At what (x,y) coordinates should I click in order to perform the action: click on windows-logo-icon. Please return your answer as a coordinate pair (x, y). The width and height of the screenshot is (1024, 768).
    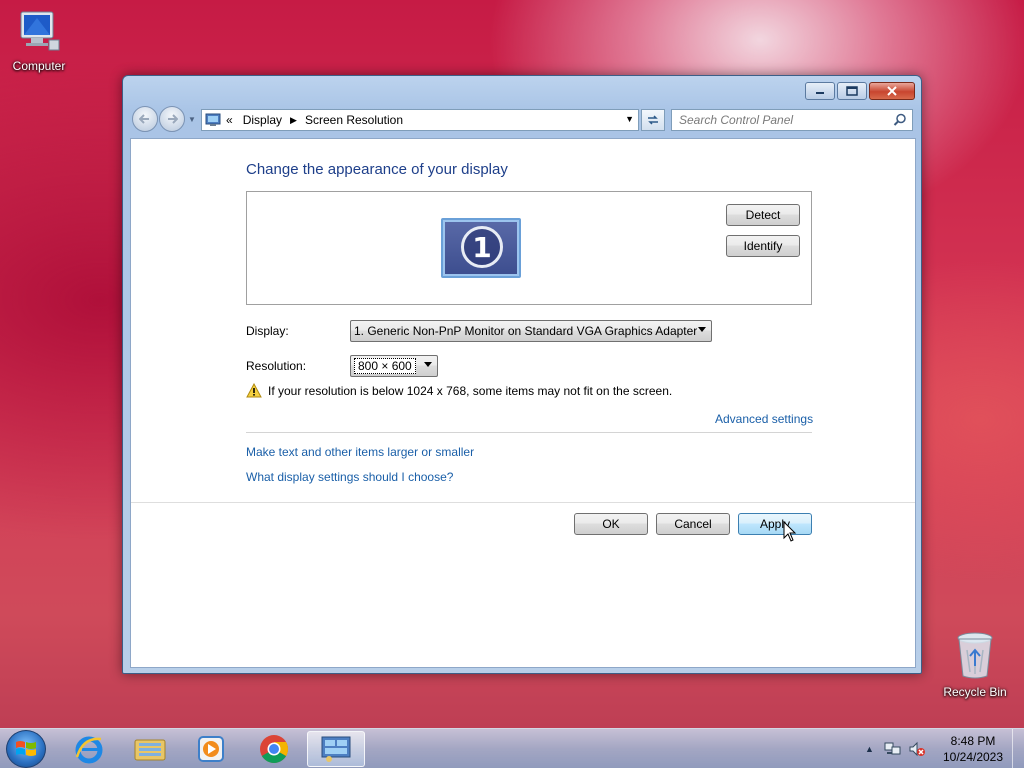
    Looking at the image, I should click on (26, 748).